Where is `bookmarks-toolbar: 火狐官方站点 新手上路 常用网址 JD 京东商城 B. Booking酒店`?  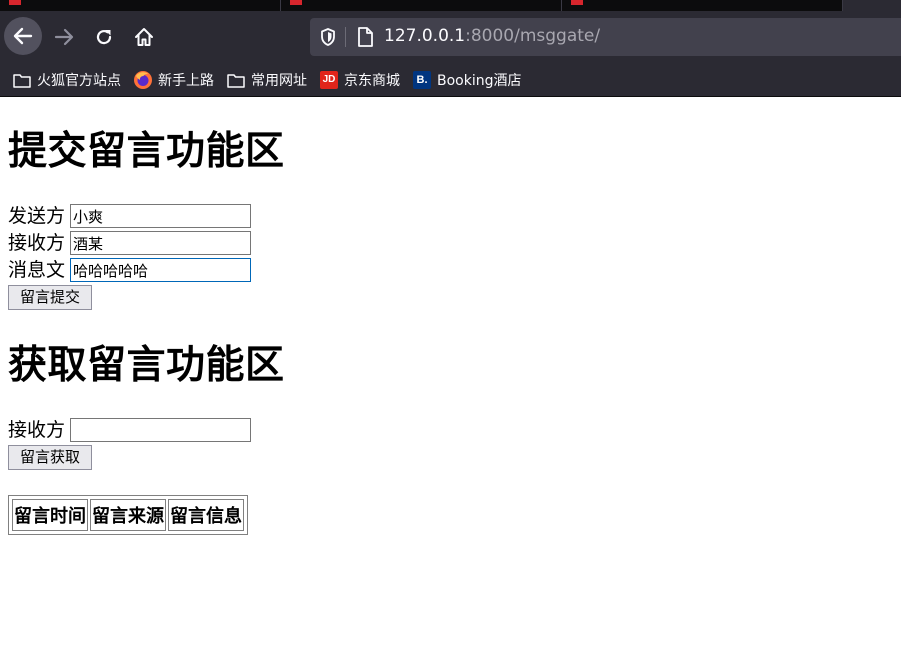
bookmarks-toolbar: 火狐官方站点 新手上路 常用网址 JD 京东商城 B. Booking酒店 is located at coordinates (450, 80).